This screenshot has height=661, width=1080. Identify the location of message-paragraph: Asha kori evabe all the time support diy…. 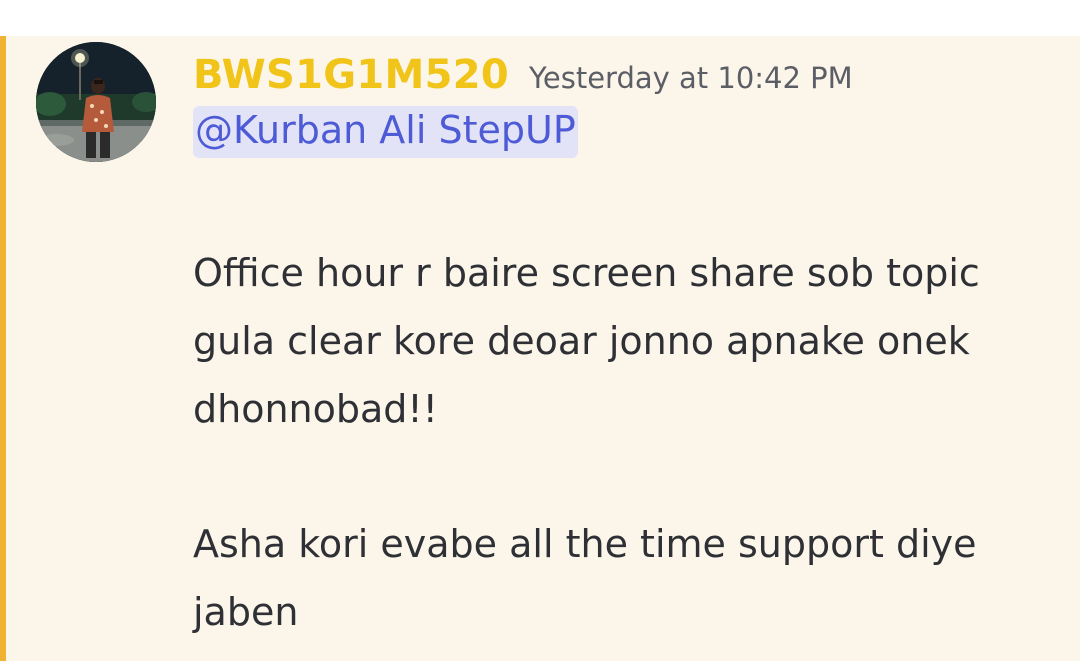
(585, 578).